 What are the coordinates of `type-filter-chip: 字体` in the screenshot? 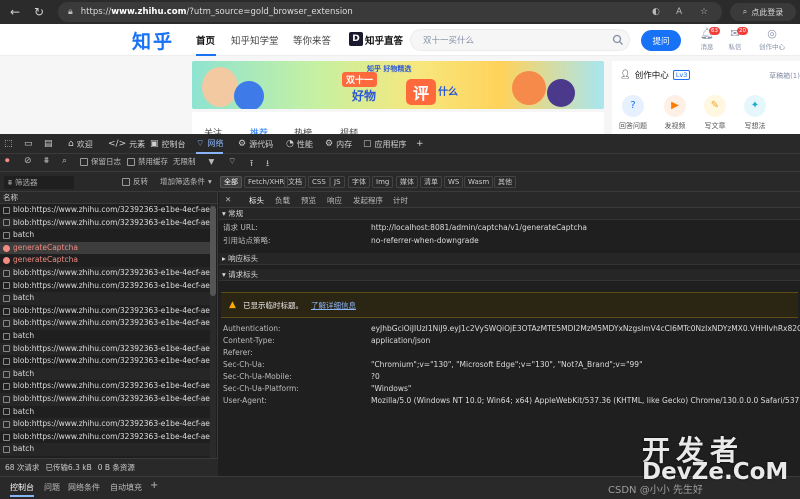 It's located at (359, 182).